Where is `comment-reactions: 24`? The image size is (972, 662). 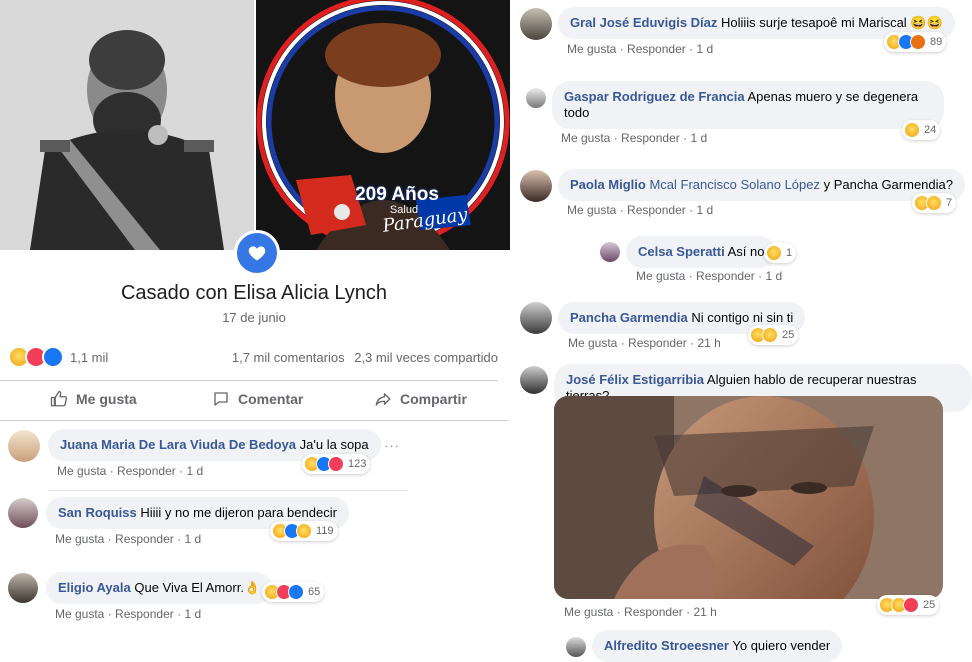 comment-reactions: 24 is located at coordinates (921, 130).